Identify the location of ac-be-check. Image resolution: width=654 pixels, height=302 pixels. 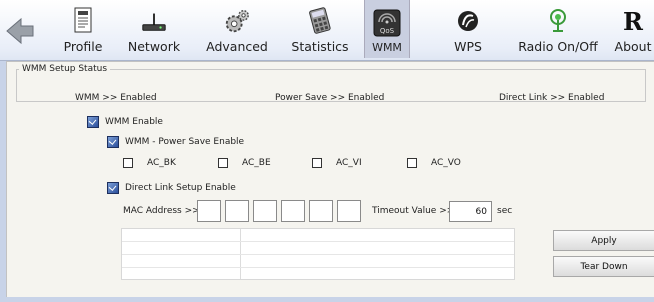
(223, 163).